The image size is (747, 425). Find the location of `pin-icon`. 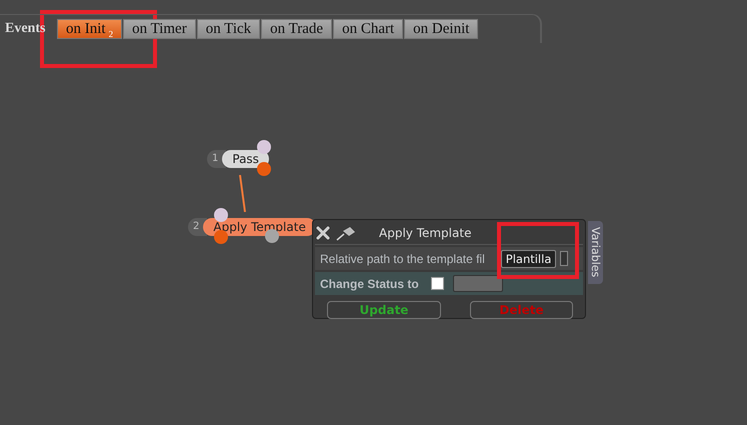

pin-icon is located at coordinates (346, 233).